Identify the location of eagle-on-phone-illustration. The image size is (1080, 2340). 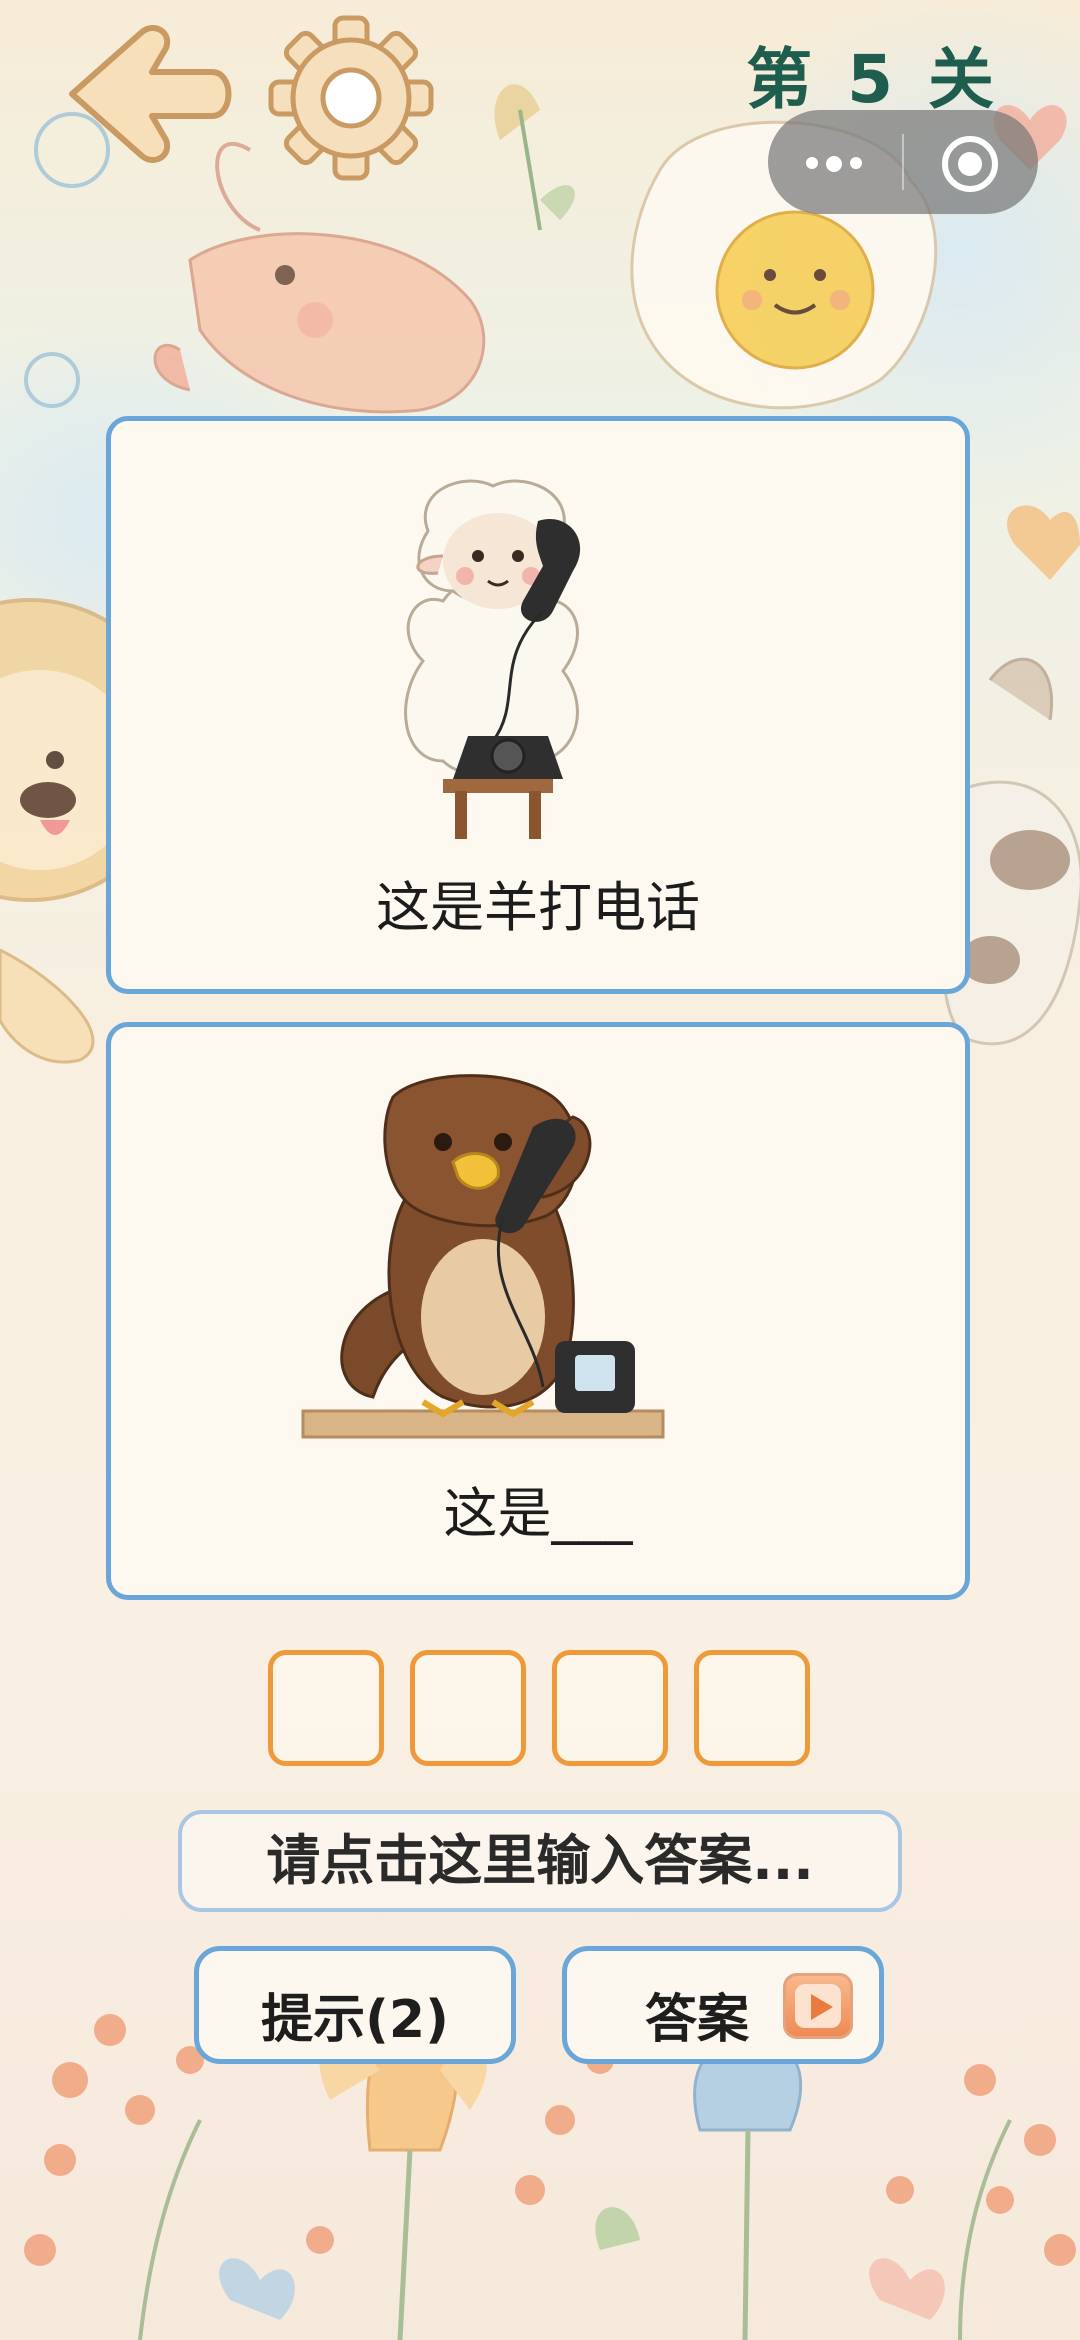
(483, 1256).